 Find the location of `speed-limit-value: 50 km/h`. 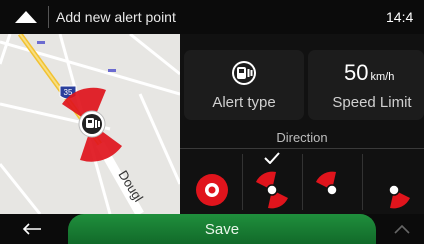

speed-limit-value: 50 km/h is located at coordinates (369, 73).